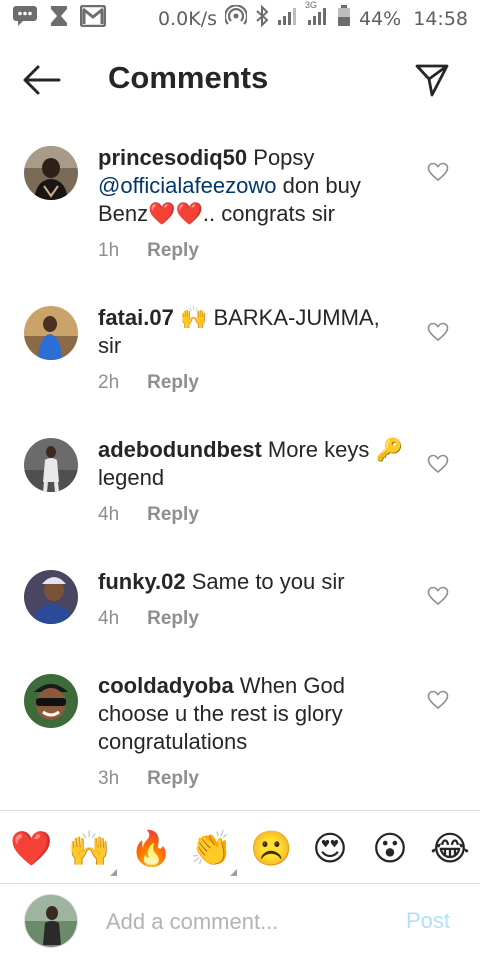  I want to click on emoji-raised-hands-button: 🙌, so click(89, 849).